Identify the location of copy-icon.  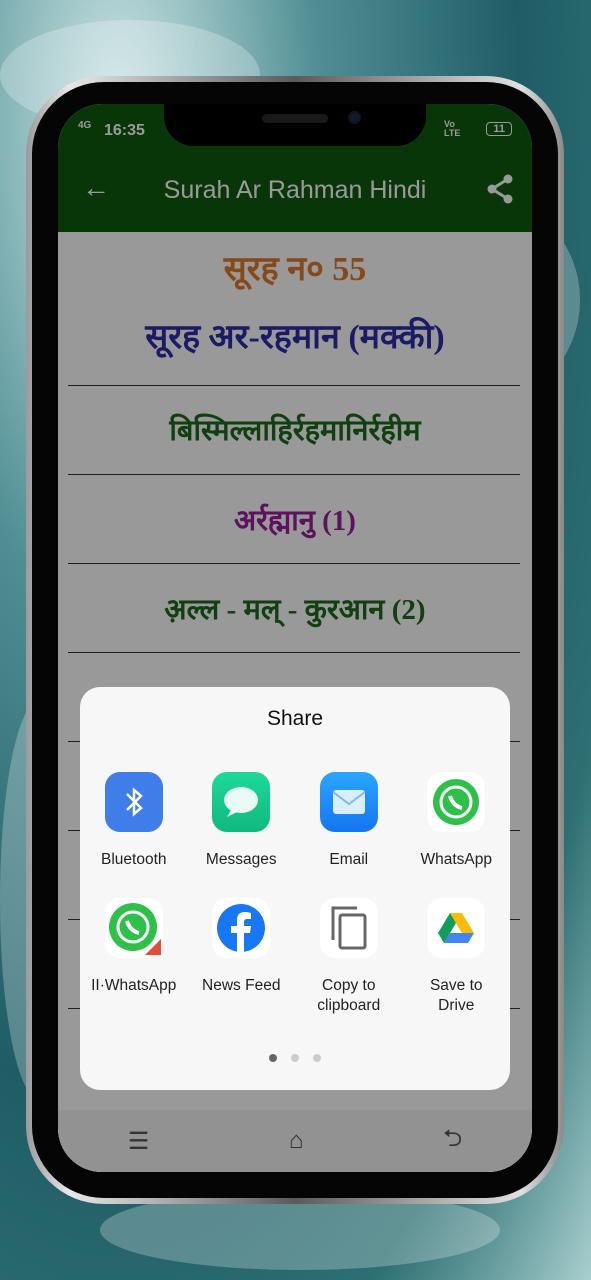
(348, 928).